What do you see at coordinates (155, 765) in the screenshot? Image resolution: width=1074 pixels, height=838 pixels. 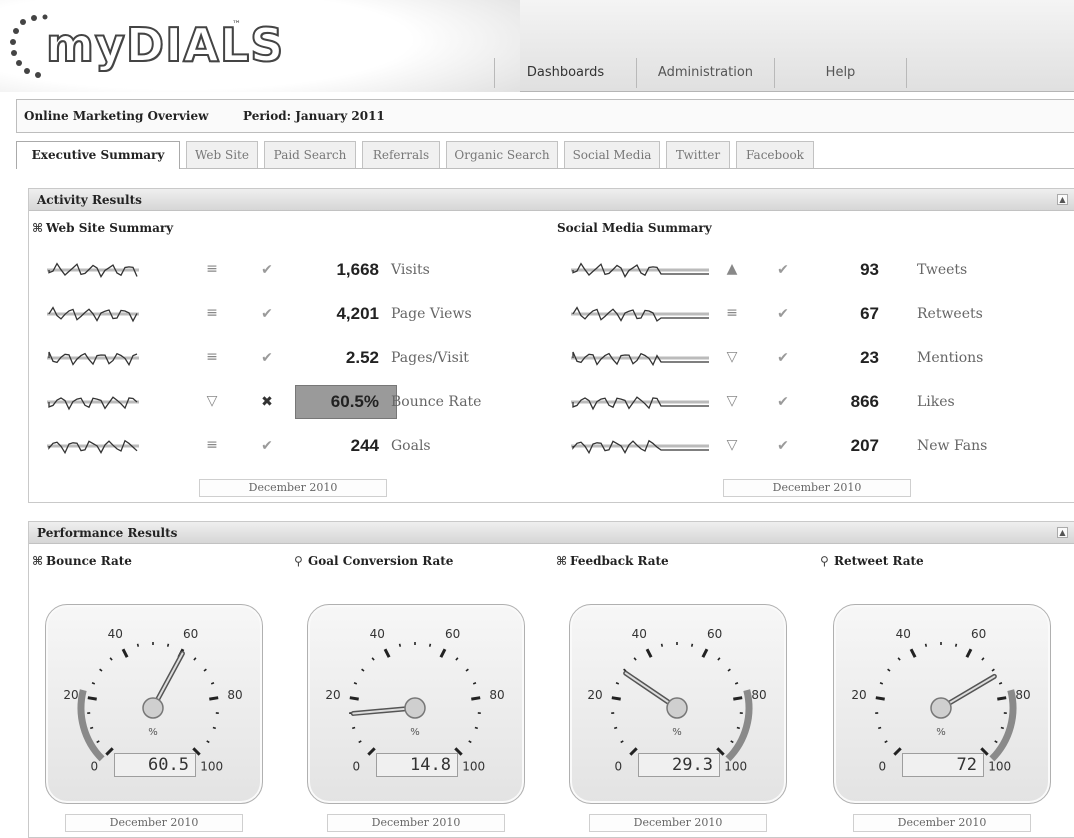 I see `gauge-readout: 60.5` at bounding box center [155, 765].